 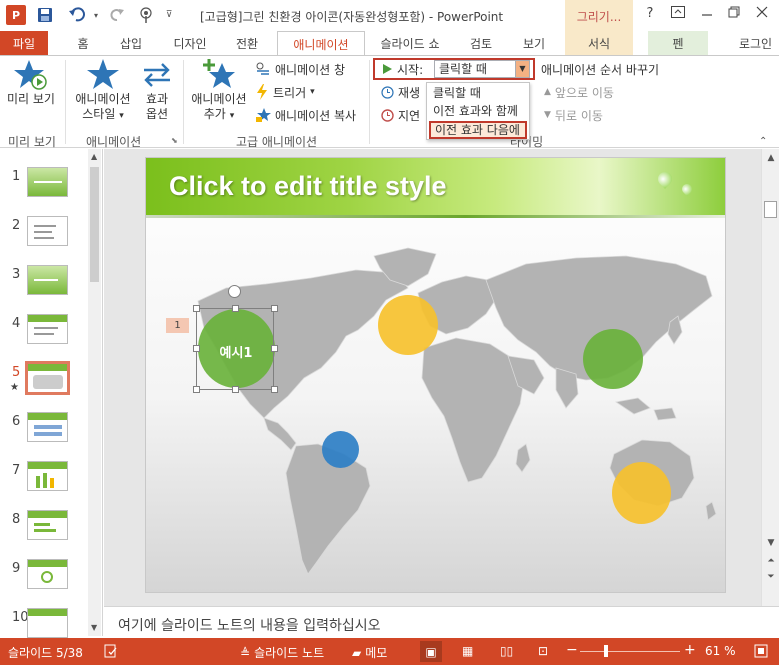 I want to click on undo-icon, so click(x=77, y=15).